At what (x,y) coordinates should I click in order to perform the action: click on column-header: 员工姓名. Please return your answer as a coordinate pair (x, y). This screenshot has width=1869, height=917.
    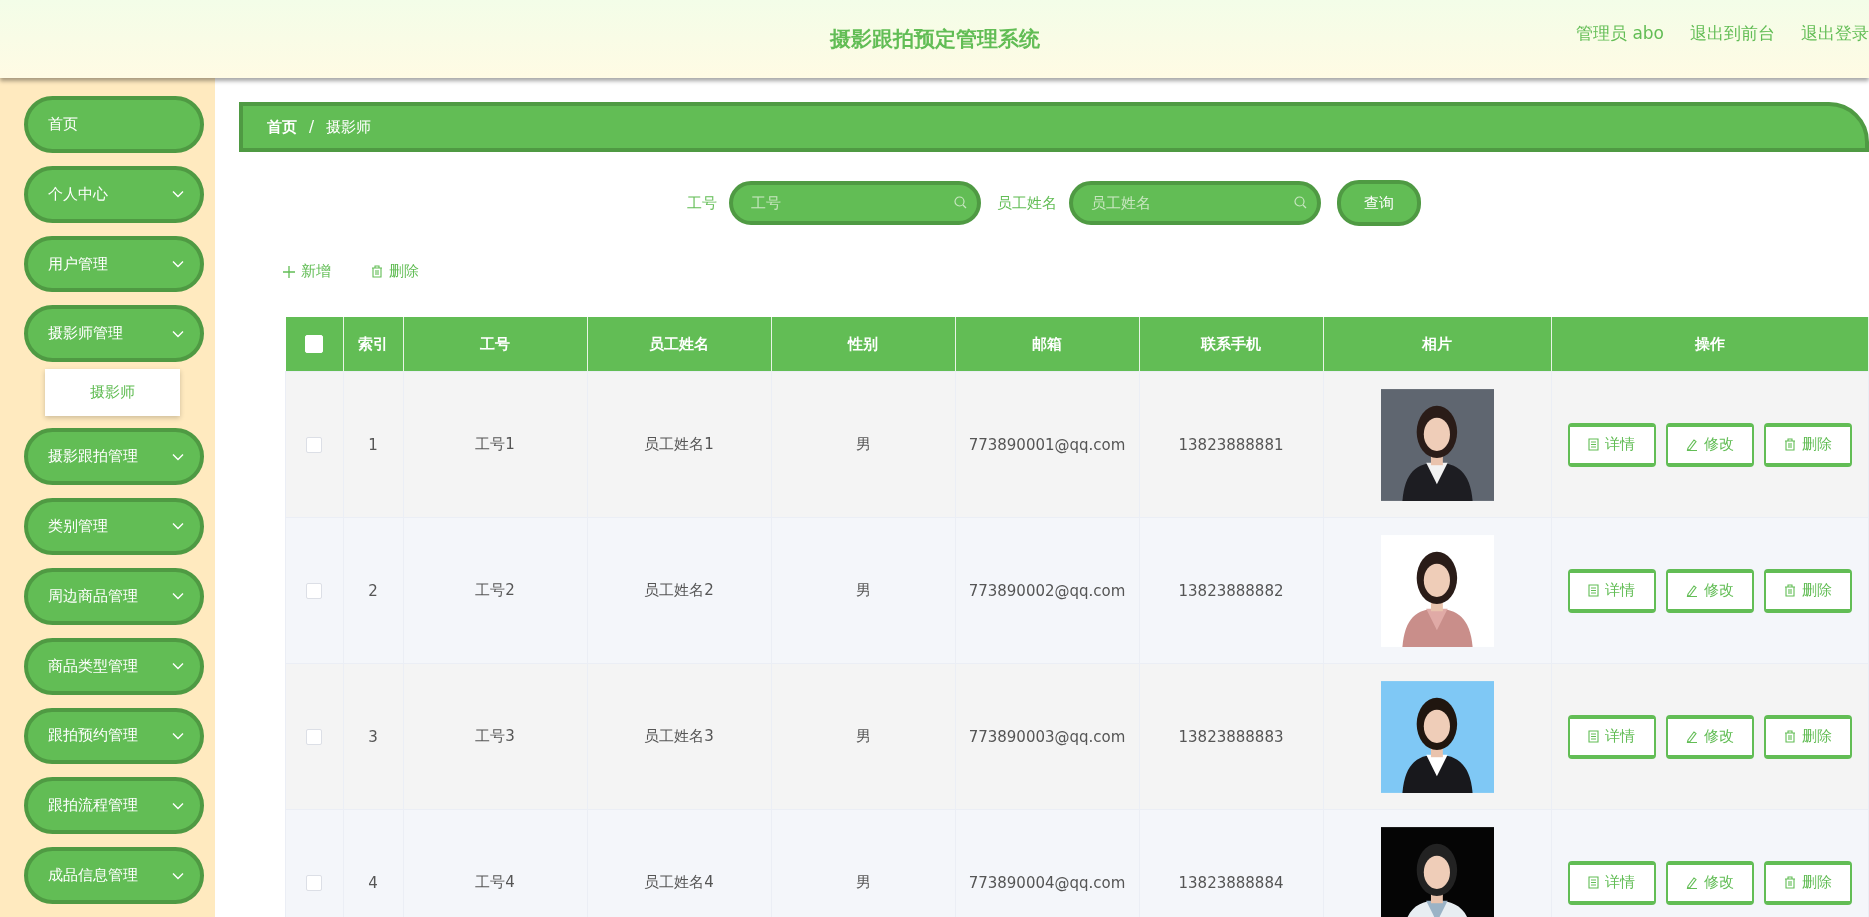
    Looking at the image, I should click on (679, 344).